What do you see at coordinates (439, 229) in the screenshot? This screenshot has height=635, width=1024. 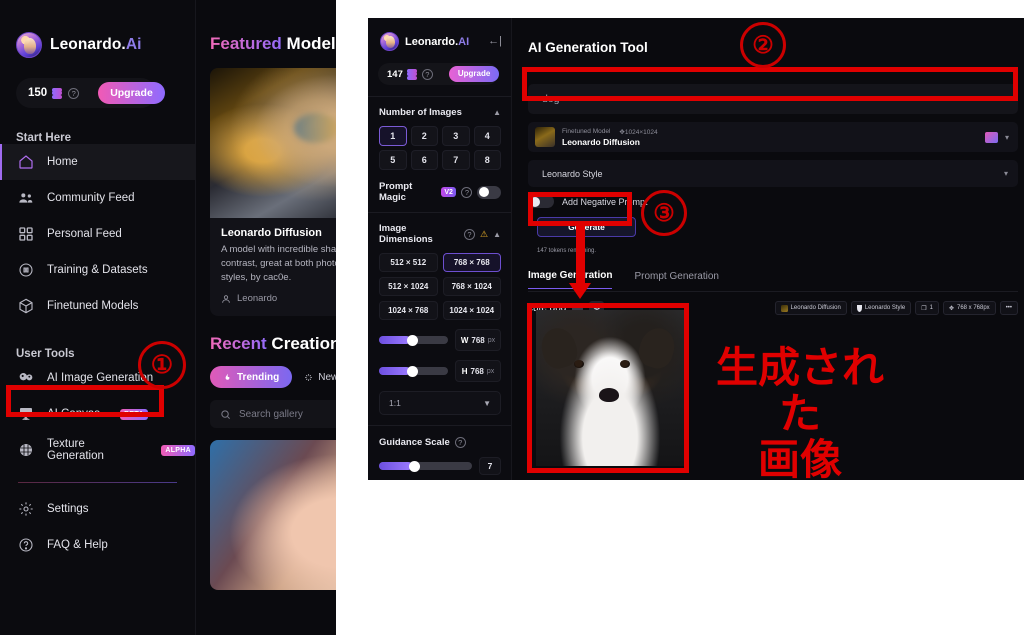 I see `image-dimensions-header: Image Dimensions ? ⚠ ▲` at bounding box center [439, 229].